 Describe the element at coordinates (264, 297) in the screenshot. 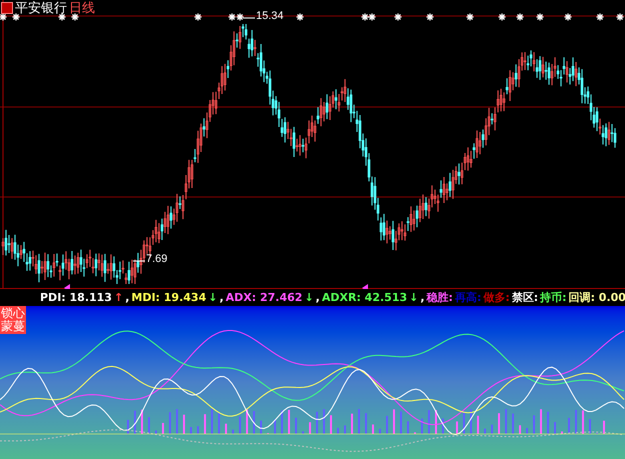

I see `indicator-value: ADX: 27.462` at that location.